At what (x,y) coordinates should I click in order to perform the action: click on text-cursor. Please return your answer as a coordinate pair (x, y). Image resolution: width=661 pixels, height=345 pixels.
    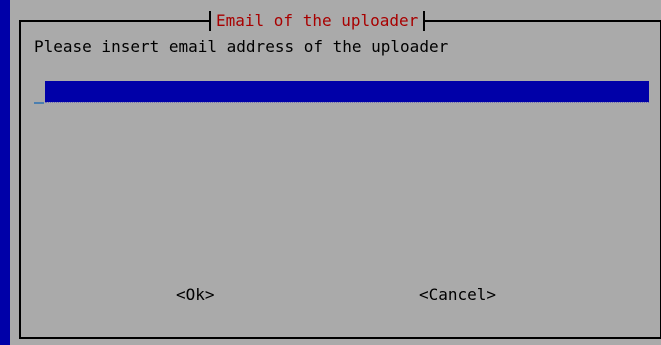
    Looking at the image, I should click on (39, 92).